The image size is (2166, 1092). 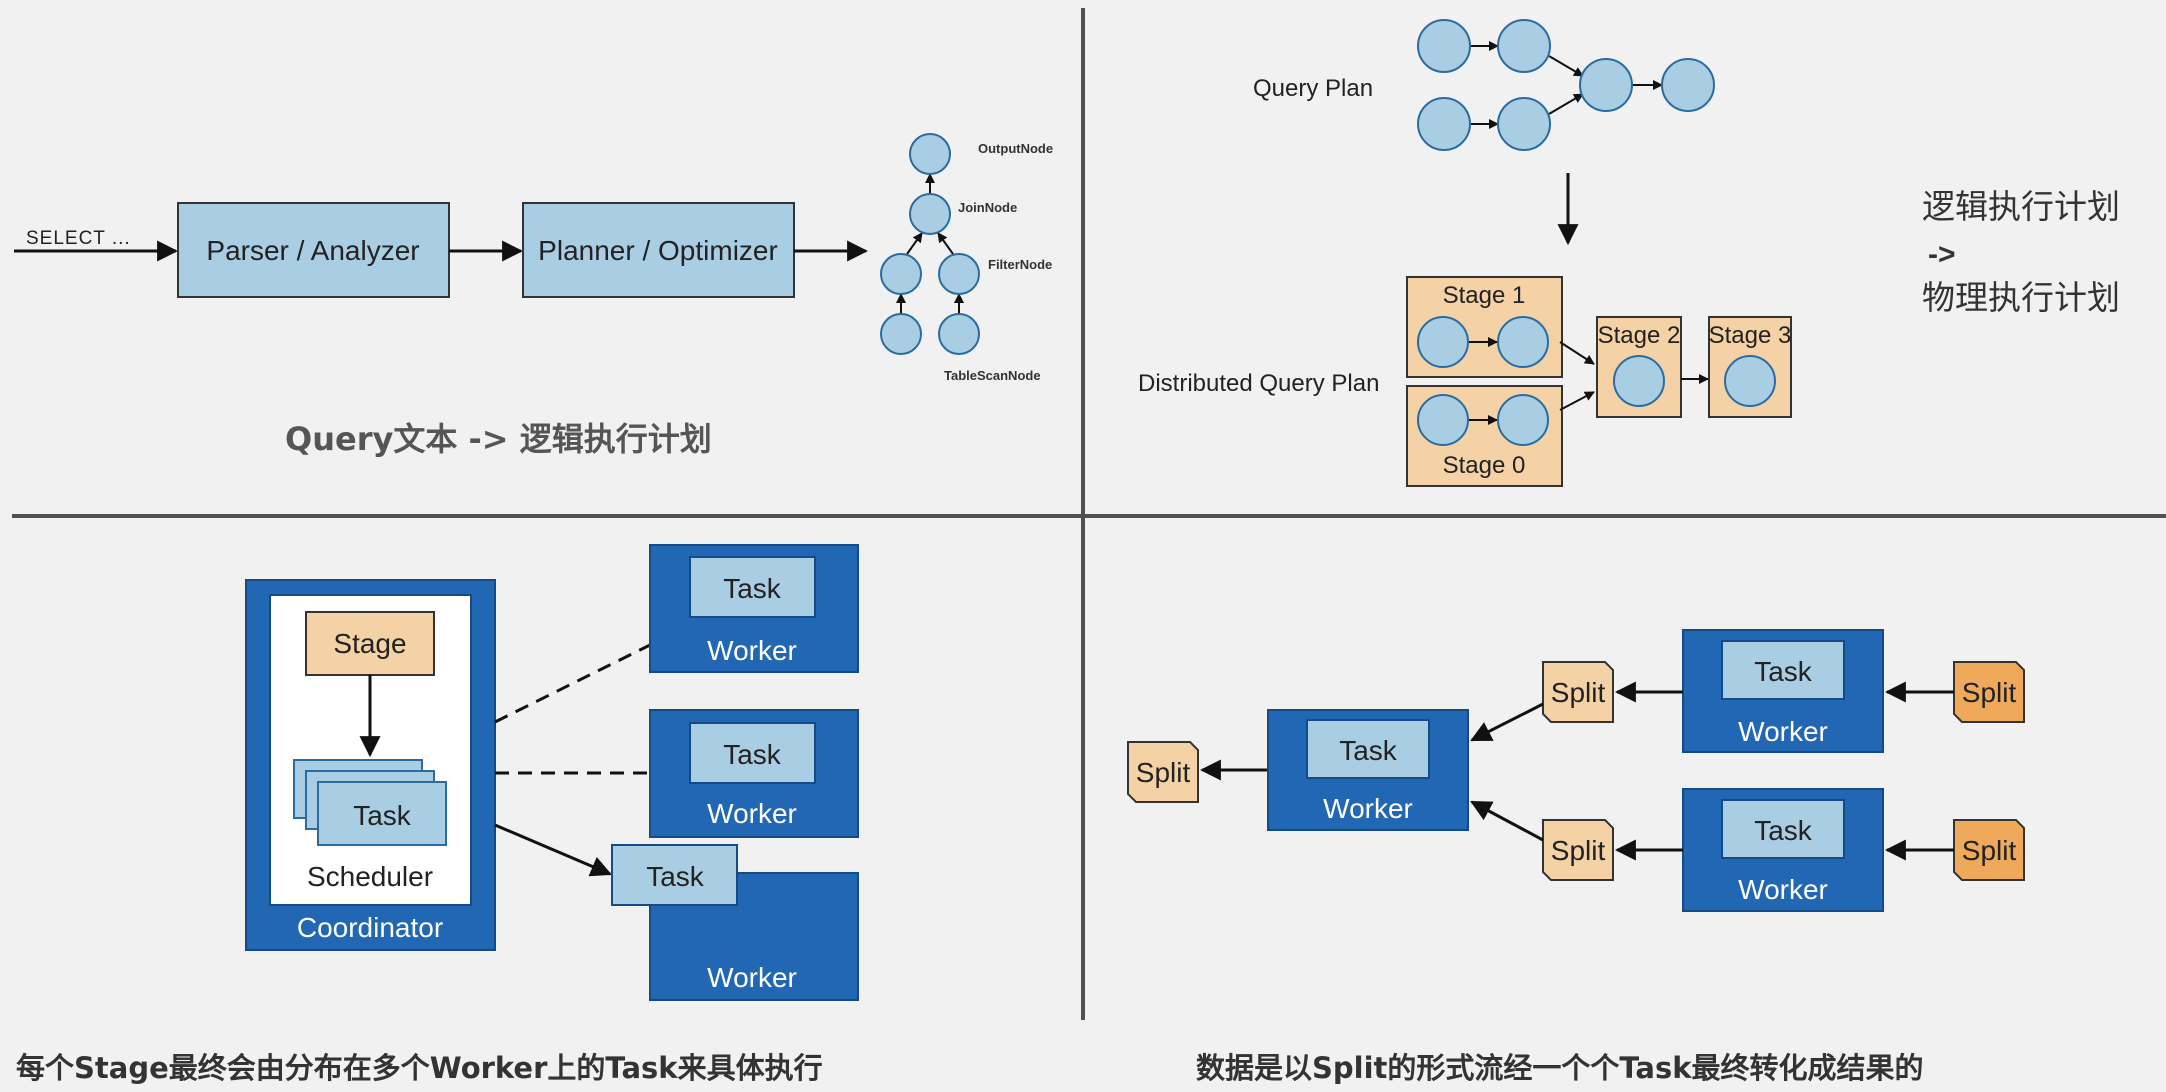 What do you see at coordinates (1989, 850) in the screenshot?
I see `split-input-bottom-label: Split` at bounding box center [1989, 850].